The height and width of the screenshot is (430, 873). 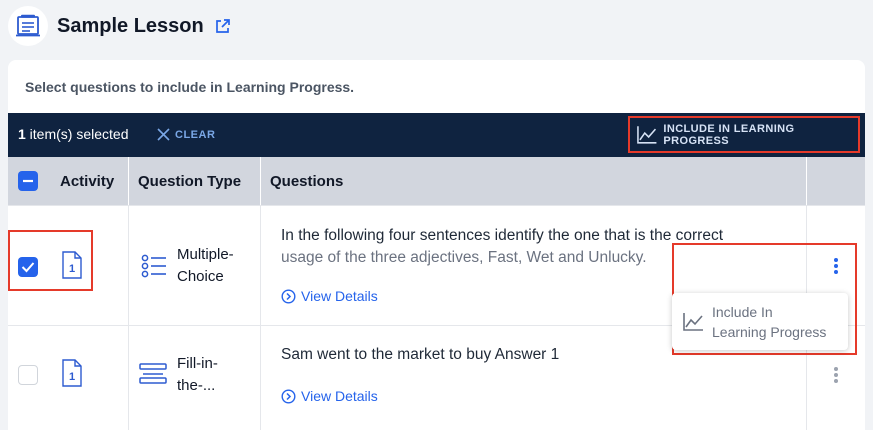 I want to click on include-button-label: INCLUDE IN LEARNING PROGRESS, so click(x=729, y=134).